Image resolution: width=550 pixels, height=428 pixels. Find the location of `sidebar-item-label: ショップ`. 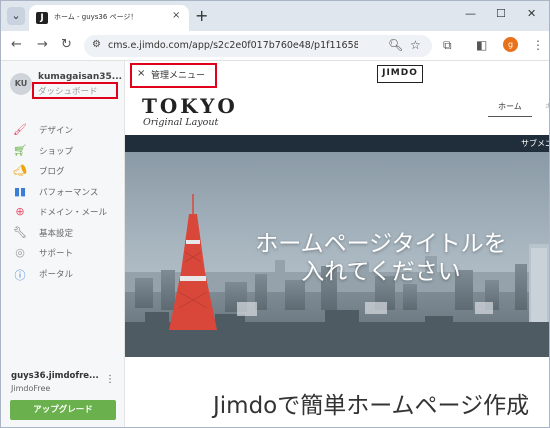

sidebar-item-label: ショップ is located at coordinates (56, 151).